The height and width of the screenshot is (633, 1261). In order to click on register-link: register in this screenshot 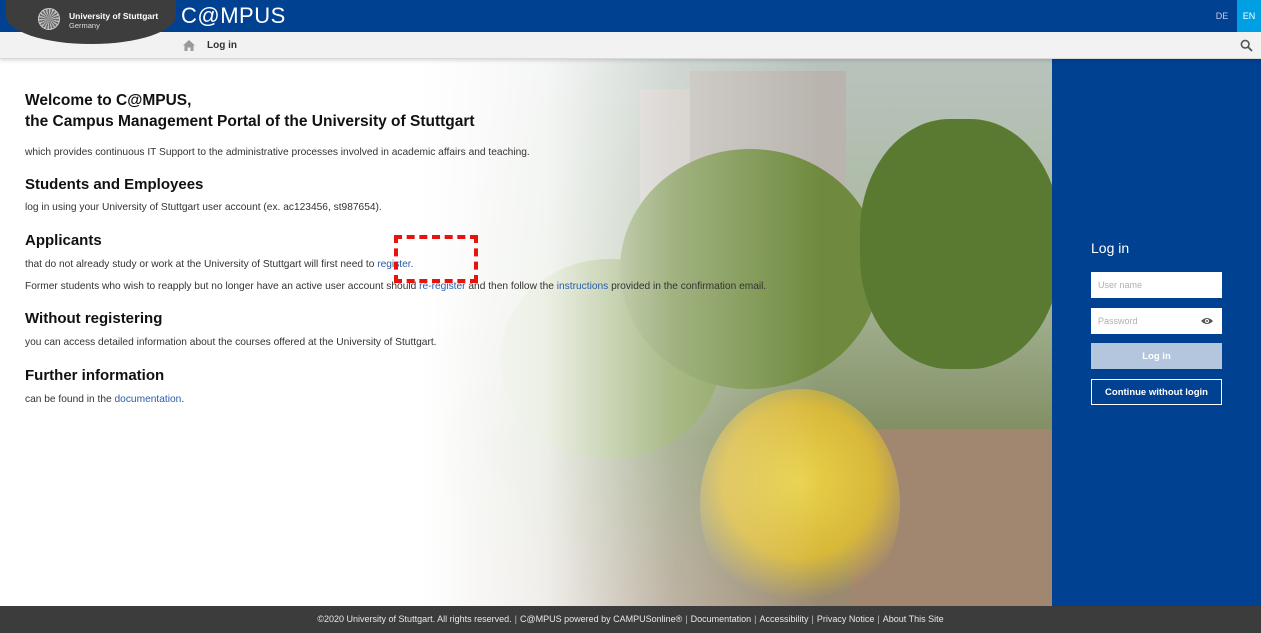, I will do `click(393, 264)`.